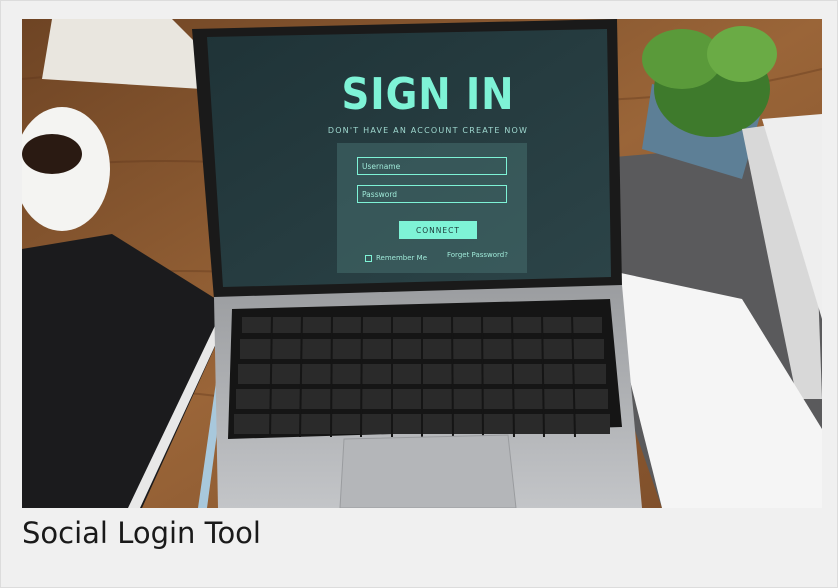  What do you see at coordinates (368, 258) in the screenshot?
I see `checkbox-icon` at bounding box center [368, 258].